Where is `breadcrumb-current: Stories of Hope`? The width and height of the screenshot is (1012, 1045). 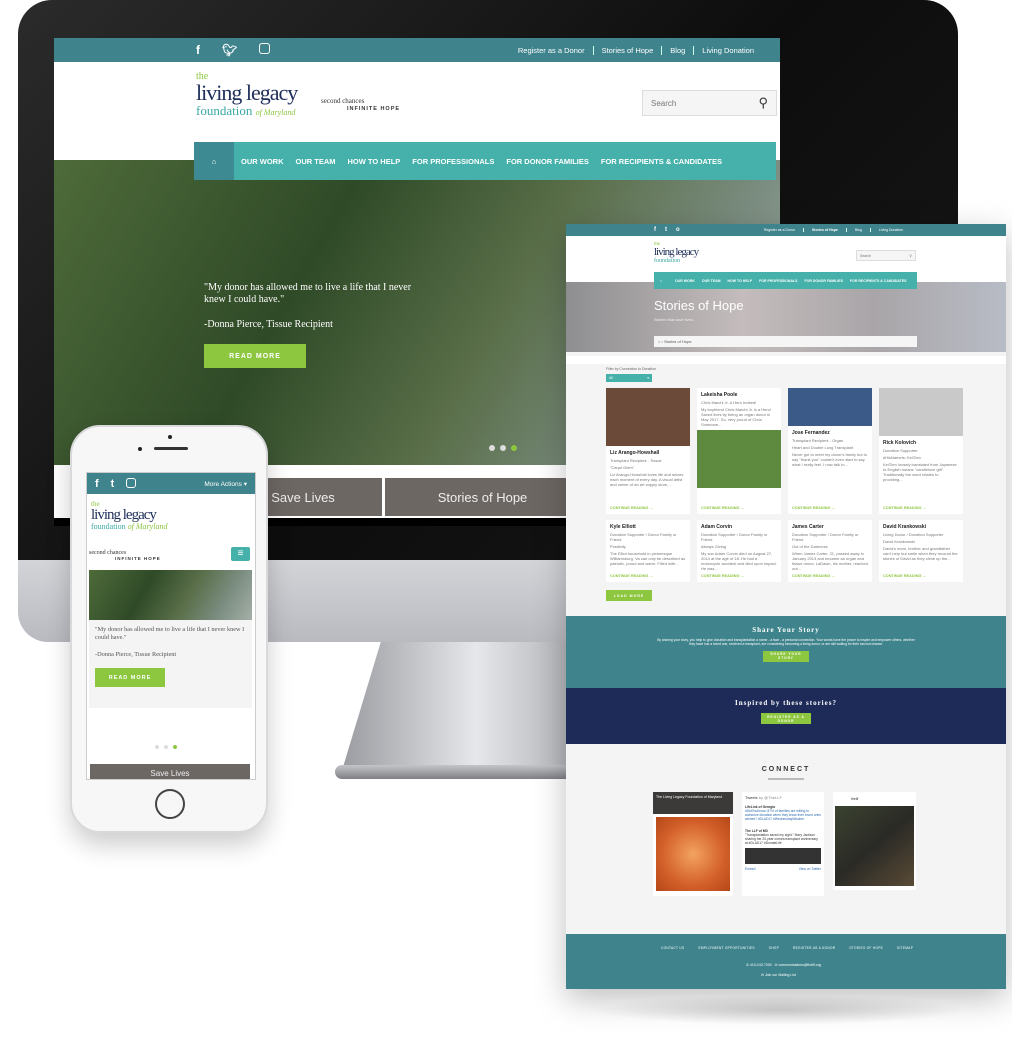 breadcrumb-current: Stories of Hope is located at coordinates (678, 341).